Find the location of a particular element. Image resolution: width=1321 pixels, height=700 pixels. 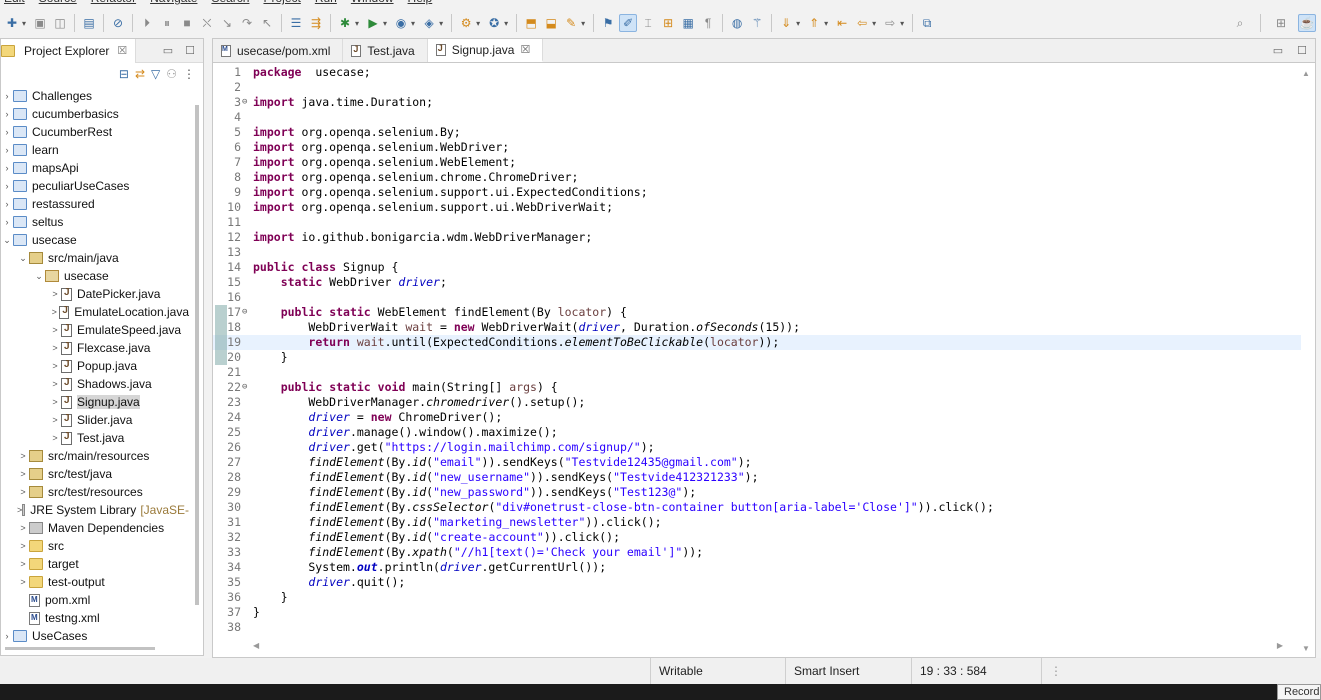

tree-item: > src/test/resources is located at coordinates (95, 492).